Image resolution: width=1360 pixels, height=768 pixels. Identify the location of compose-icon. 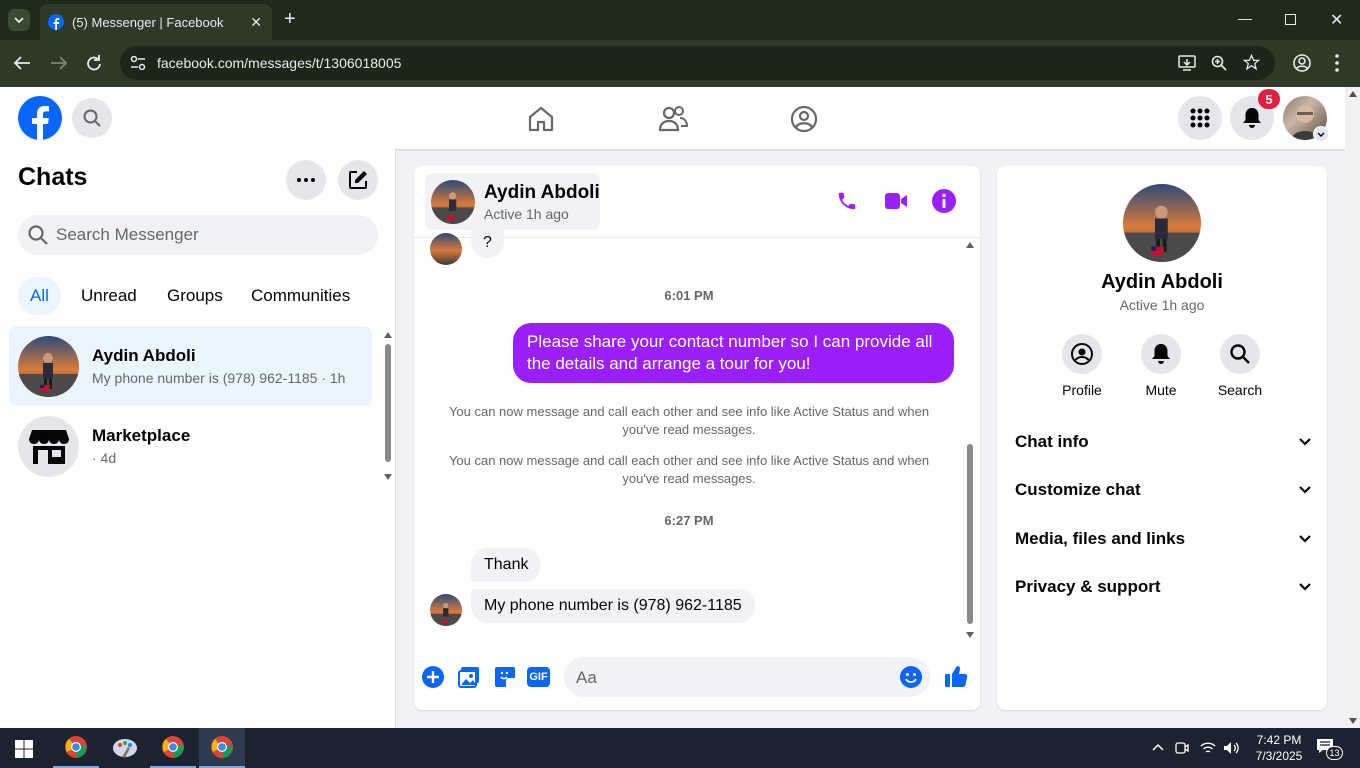
(358, 180).